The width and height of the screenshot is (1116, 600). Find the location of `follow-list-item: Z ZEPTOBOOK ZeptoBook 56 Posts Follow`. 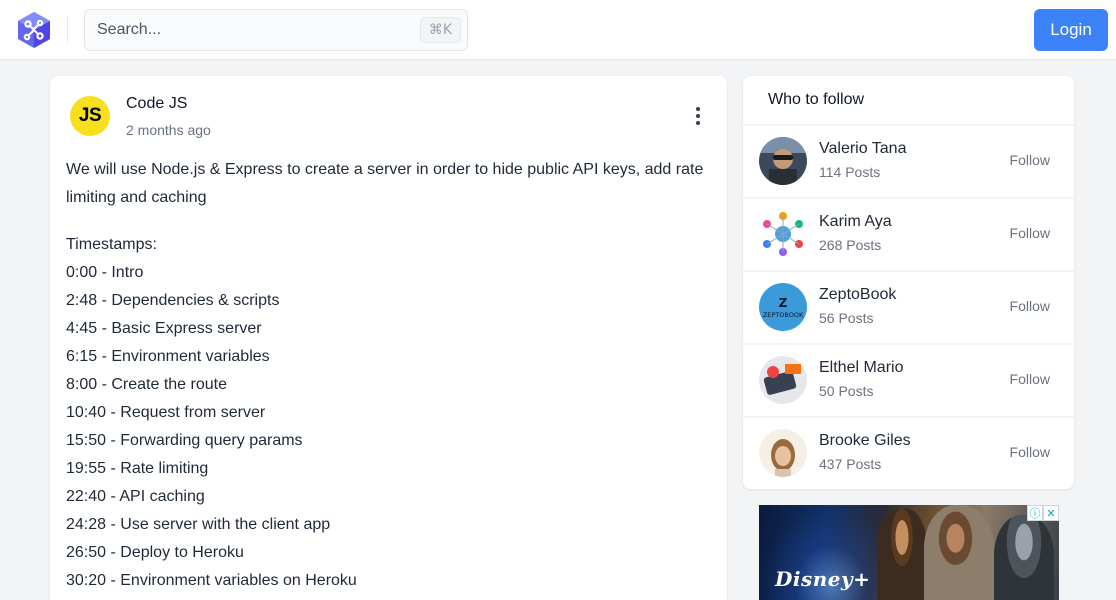

follow-list-item: Z ZEPTOBOOK ZeptoBook 56 Posts Follow is located at coordinates (908, 306).